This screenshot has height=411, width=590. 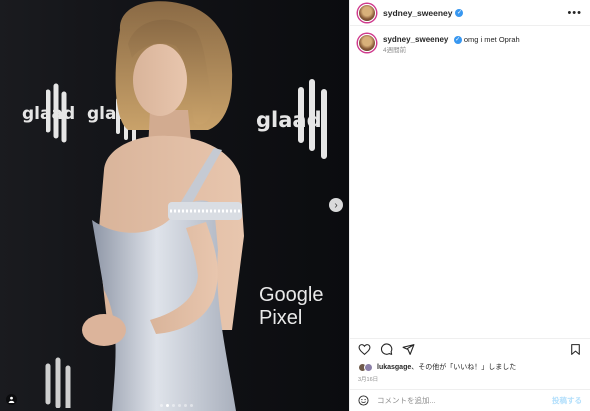 I want to click on comment-bar: 投稿する, so click(x=470, y=400).